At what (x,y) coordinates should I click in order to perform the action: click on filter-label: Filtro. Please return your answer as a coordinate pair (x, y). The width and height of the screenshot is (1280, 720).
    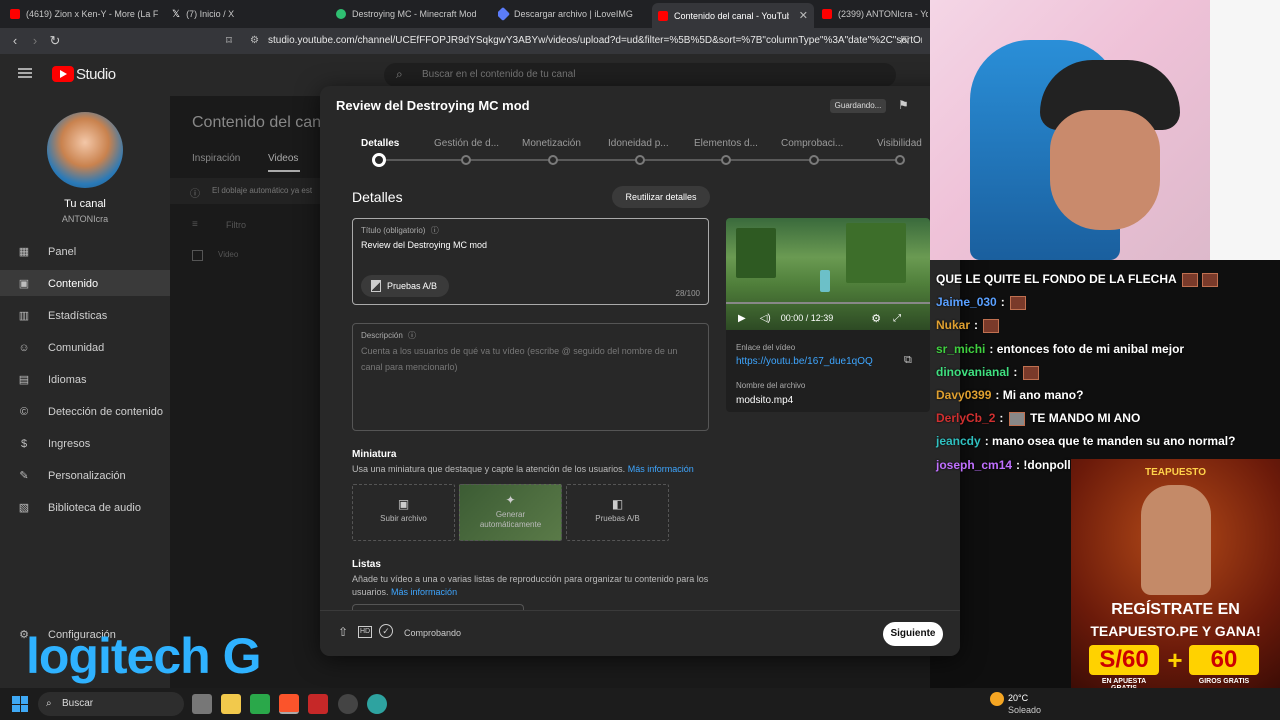
    Looking at the image, I should click on (236, 225).